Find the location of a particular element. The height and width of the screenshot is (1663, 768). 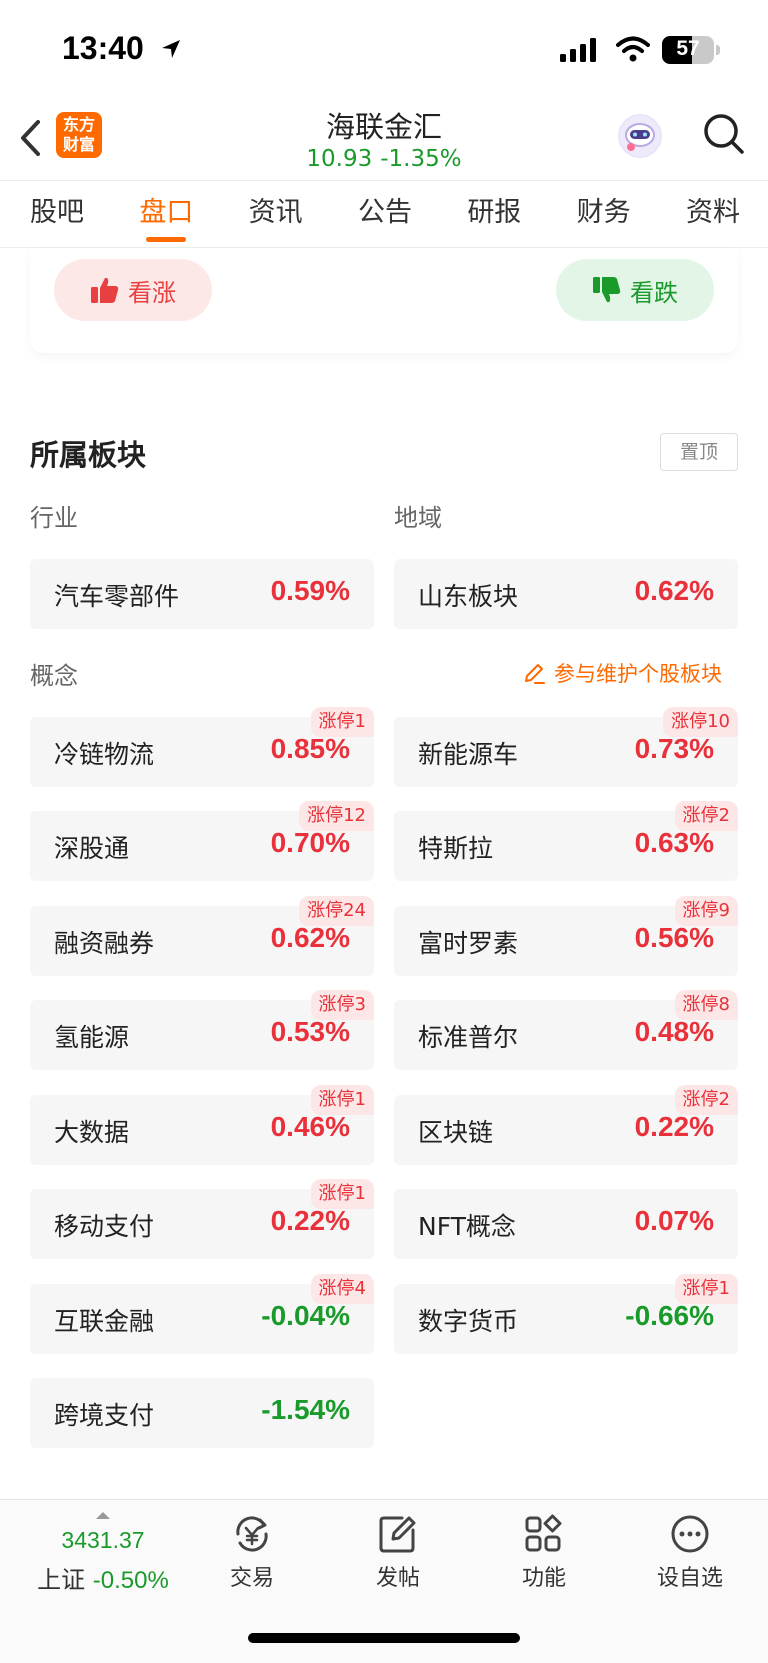

concept-card: 跨境支付 -1.54% is located at coordinates (202, 1413).